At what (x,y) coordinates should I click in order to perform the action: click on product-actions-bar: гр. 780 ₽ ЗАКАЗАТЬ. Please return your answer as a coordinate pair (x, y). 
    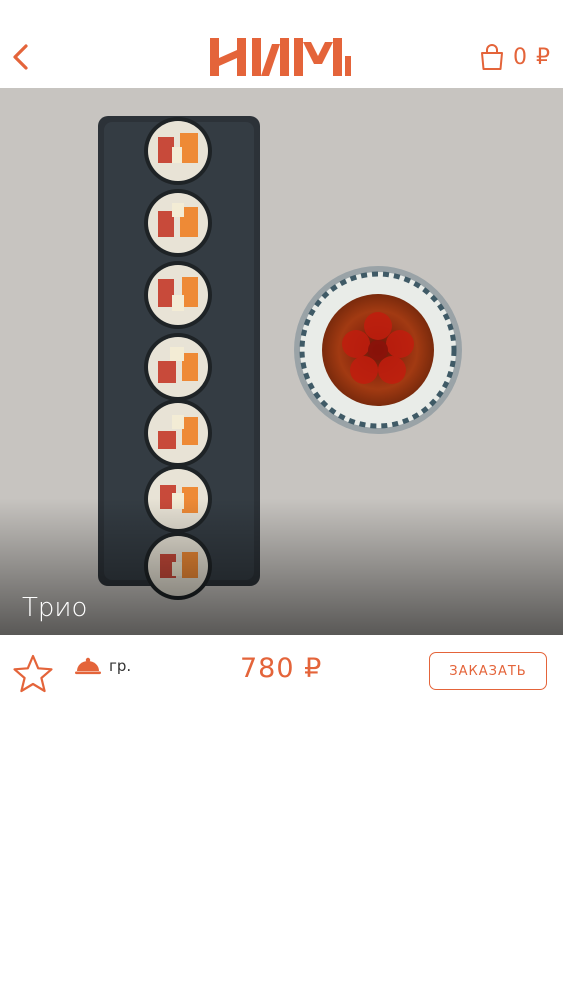
    Looking at the image, I should click on (281, 672).